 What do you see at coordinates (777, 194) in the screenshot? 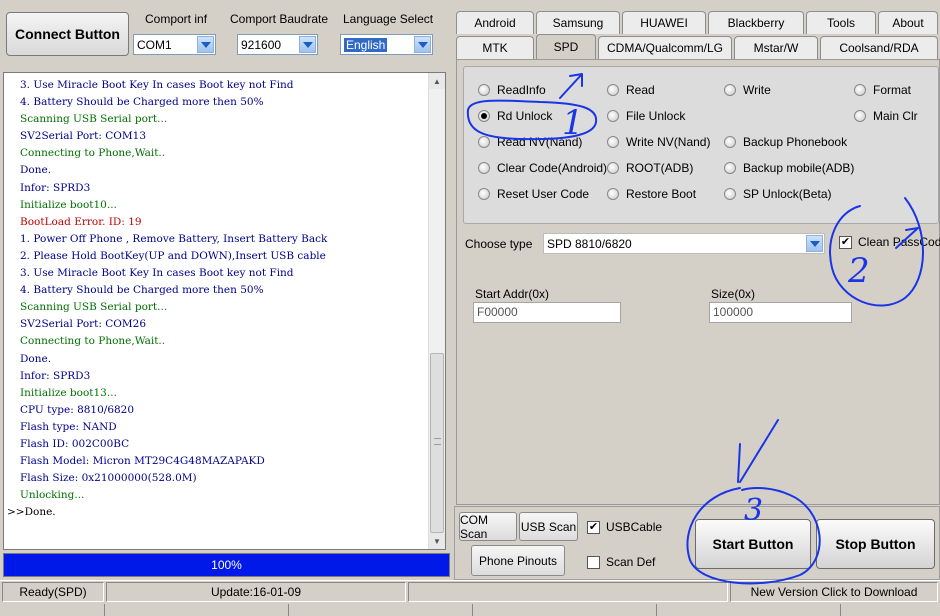
I see `option-sp-unlock-beta: SP Unlock(Beta)` at bounding box center [777, 194].